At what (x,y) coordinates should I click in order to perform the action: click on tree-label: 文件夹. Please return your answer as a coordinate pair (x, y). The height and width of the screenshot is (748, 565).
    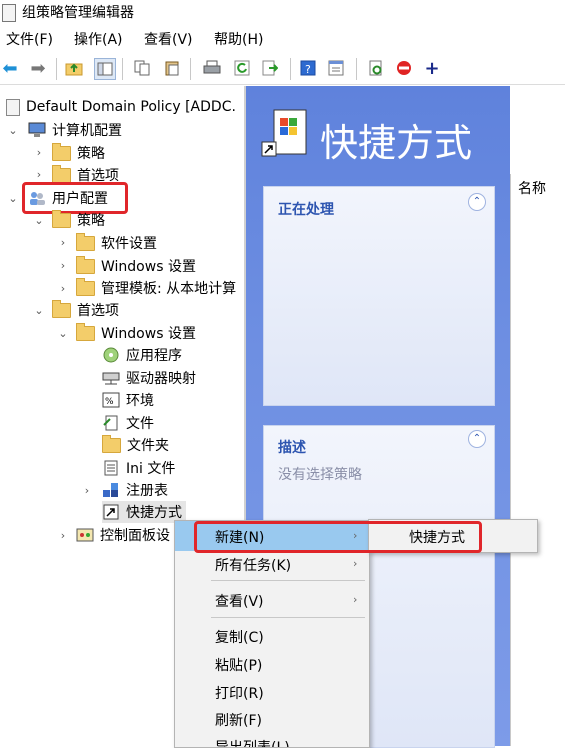
    Looking at the image, I should click on (148, 446).